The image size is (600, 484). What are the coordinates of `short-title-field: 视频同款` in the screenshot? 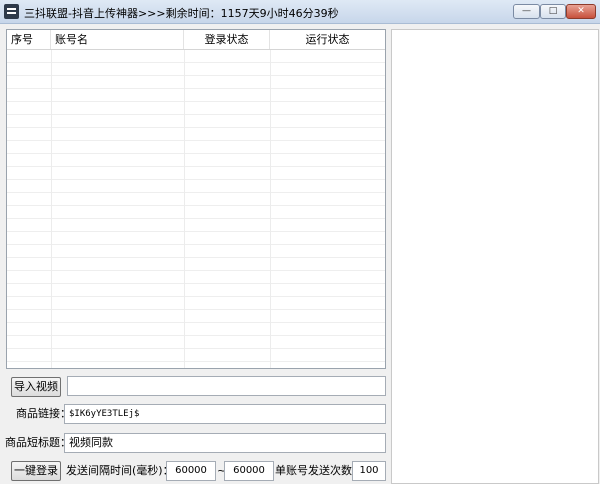 It's located at (225, 443).